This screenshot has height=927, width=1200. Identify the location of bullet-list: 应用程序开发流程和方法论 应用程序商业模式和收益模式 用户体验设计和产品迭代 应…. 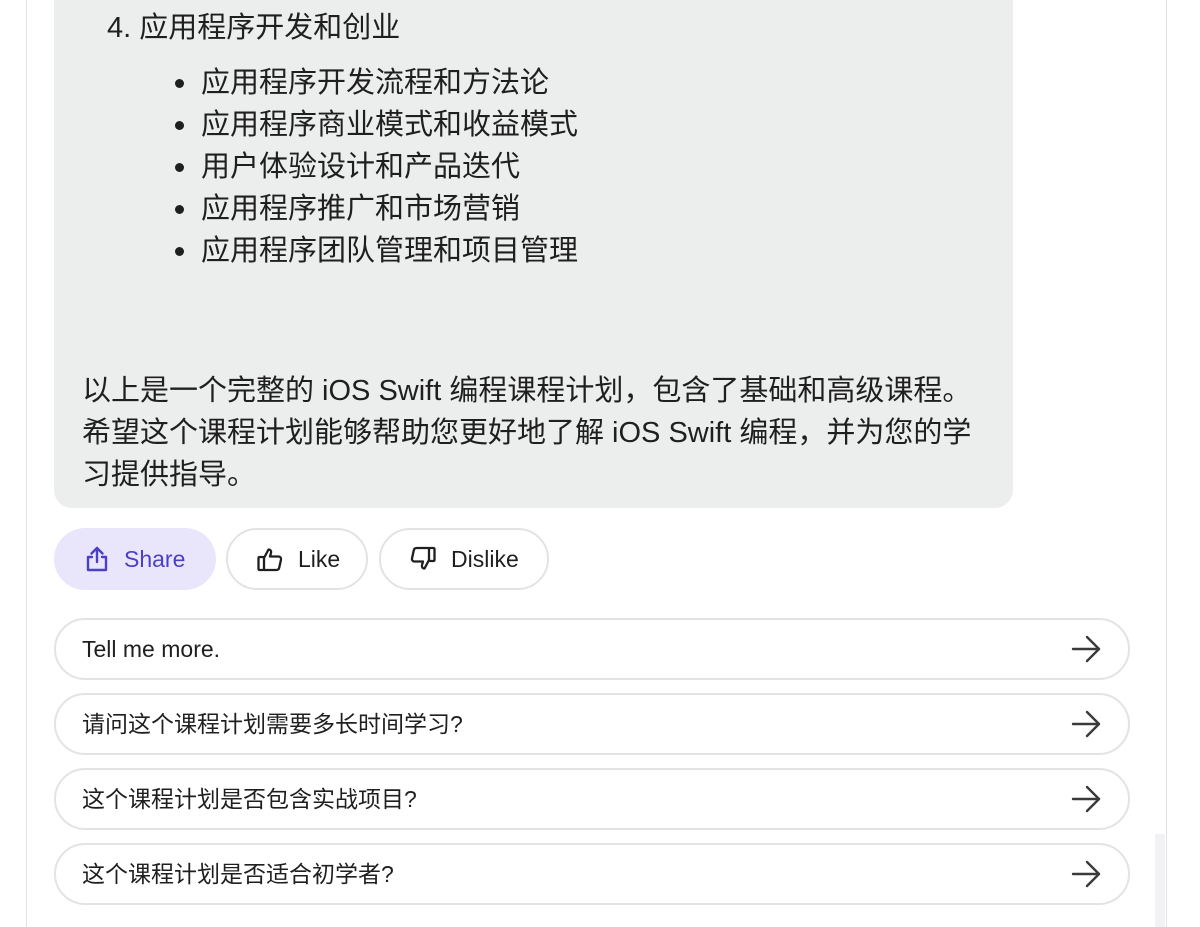
(374, 167).